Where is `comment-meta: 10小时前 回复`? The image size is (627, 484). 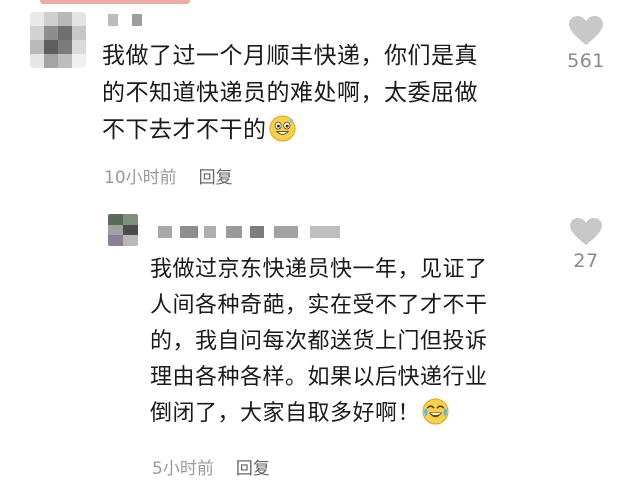 comment-meta: 10小时前 回复 is located at coordinates (168, 175).